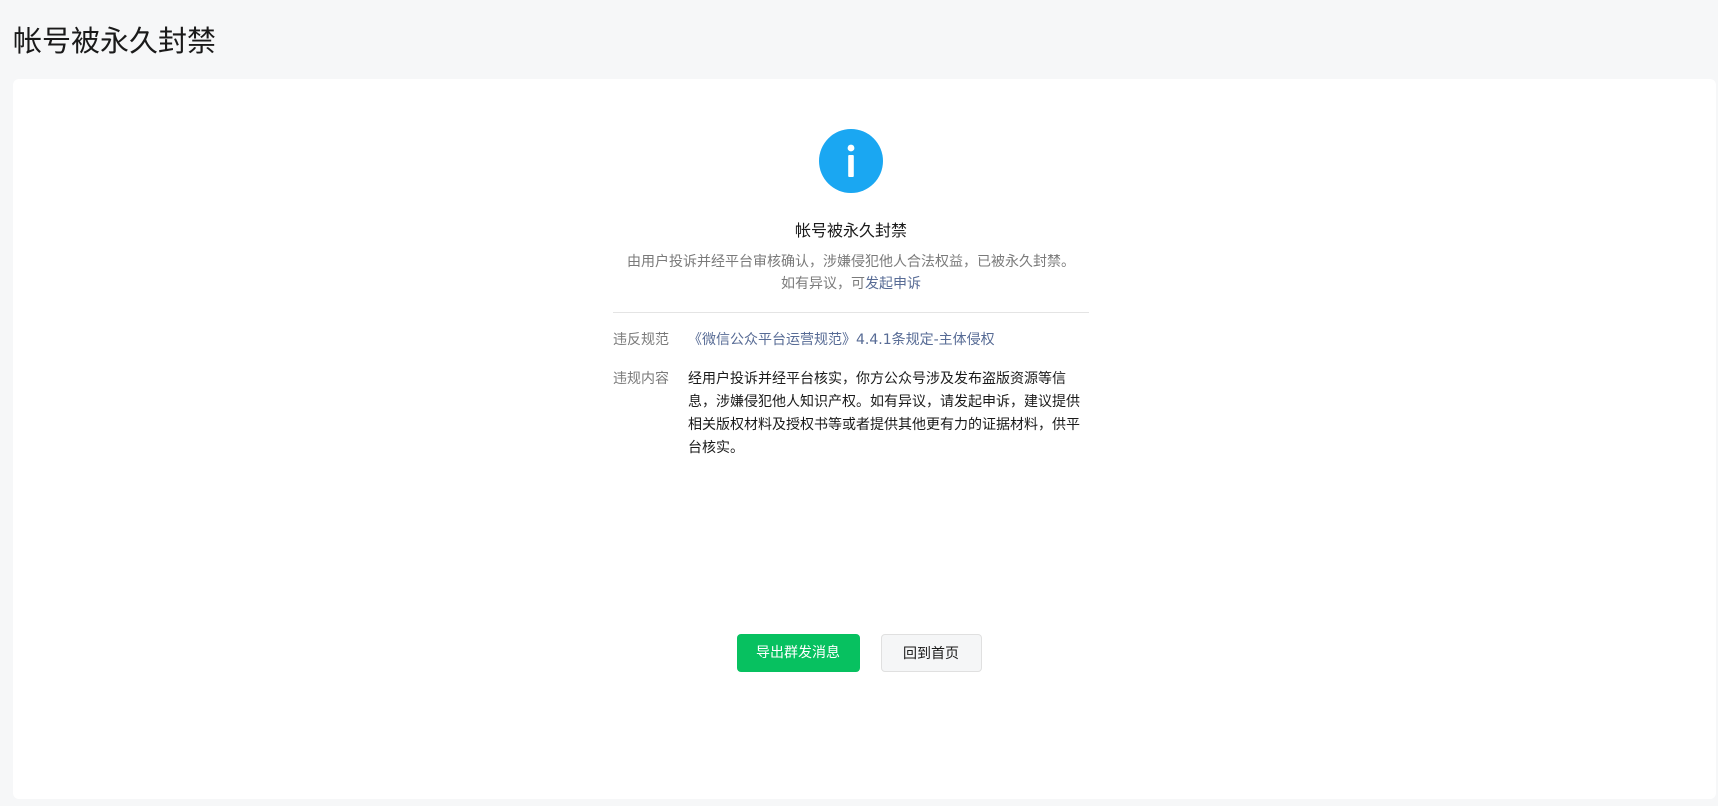  What do you see at coordinates (850, 230) in the screenshot?
I see `result-title: 帐号被永久封禁` at bounding box center [850, 230].